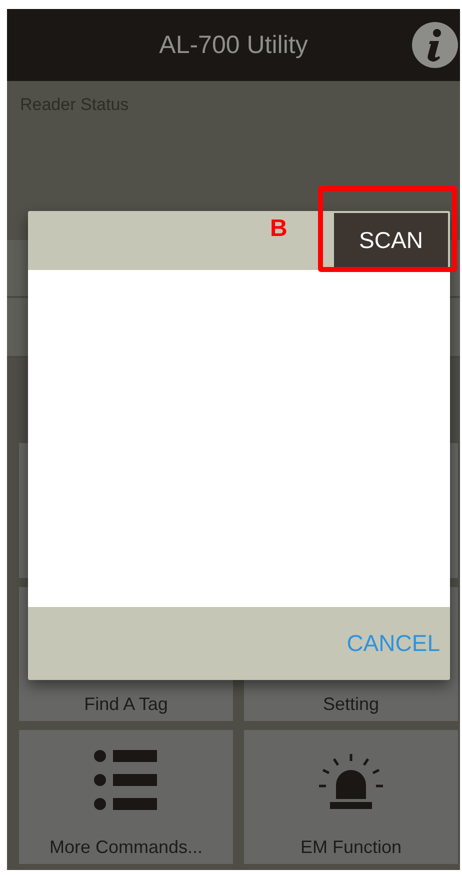  What do you see at coordinates (126, 704) in the screenshot?
I see `tile-label: Find A Tag` at bounding box center [126, 704].